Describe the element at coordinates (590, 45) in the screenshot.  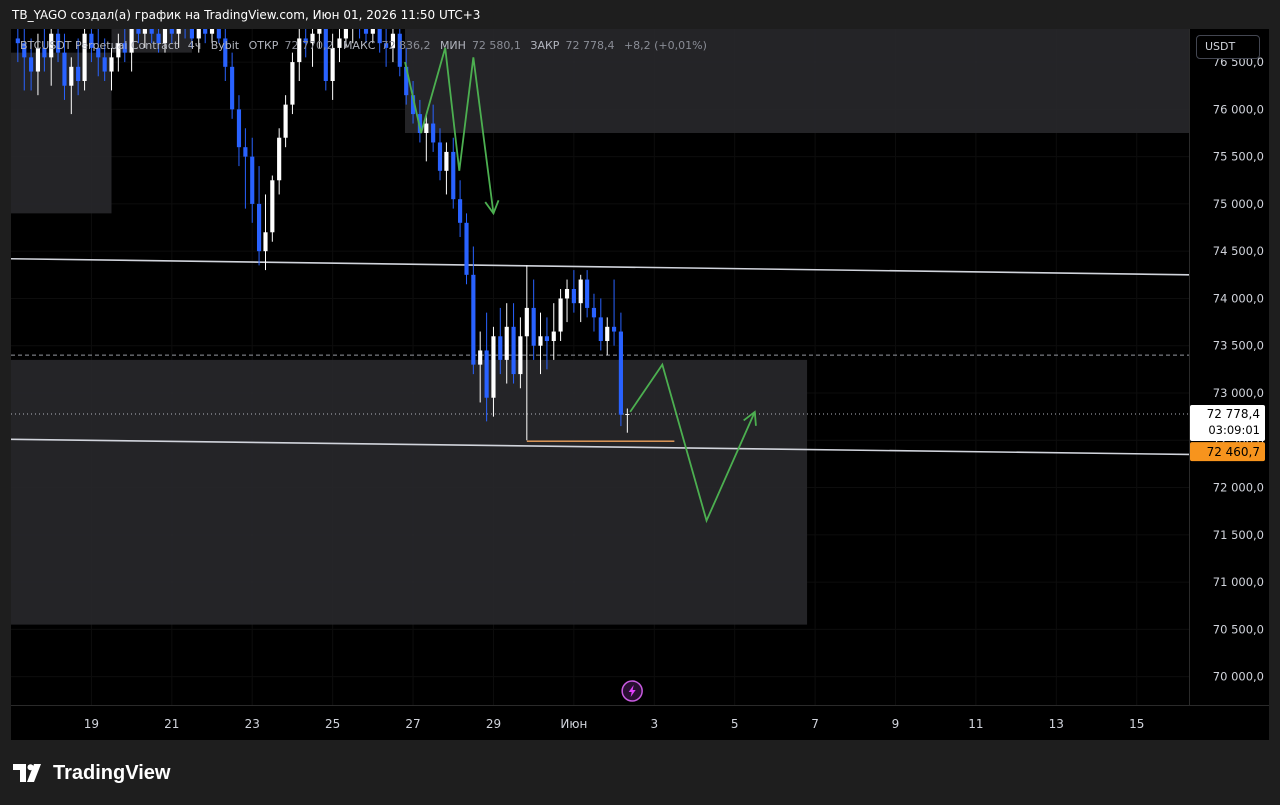
I see `legend-close-value: 72 778,4` at that location.